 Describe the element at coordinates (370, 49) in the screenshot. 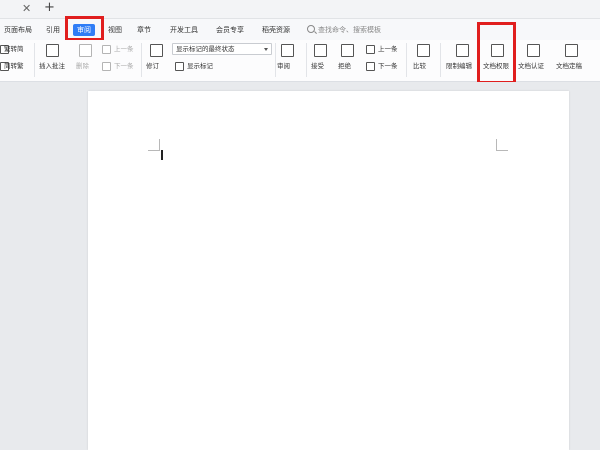

I see `prev-change-icon` at that location.